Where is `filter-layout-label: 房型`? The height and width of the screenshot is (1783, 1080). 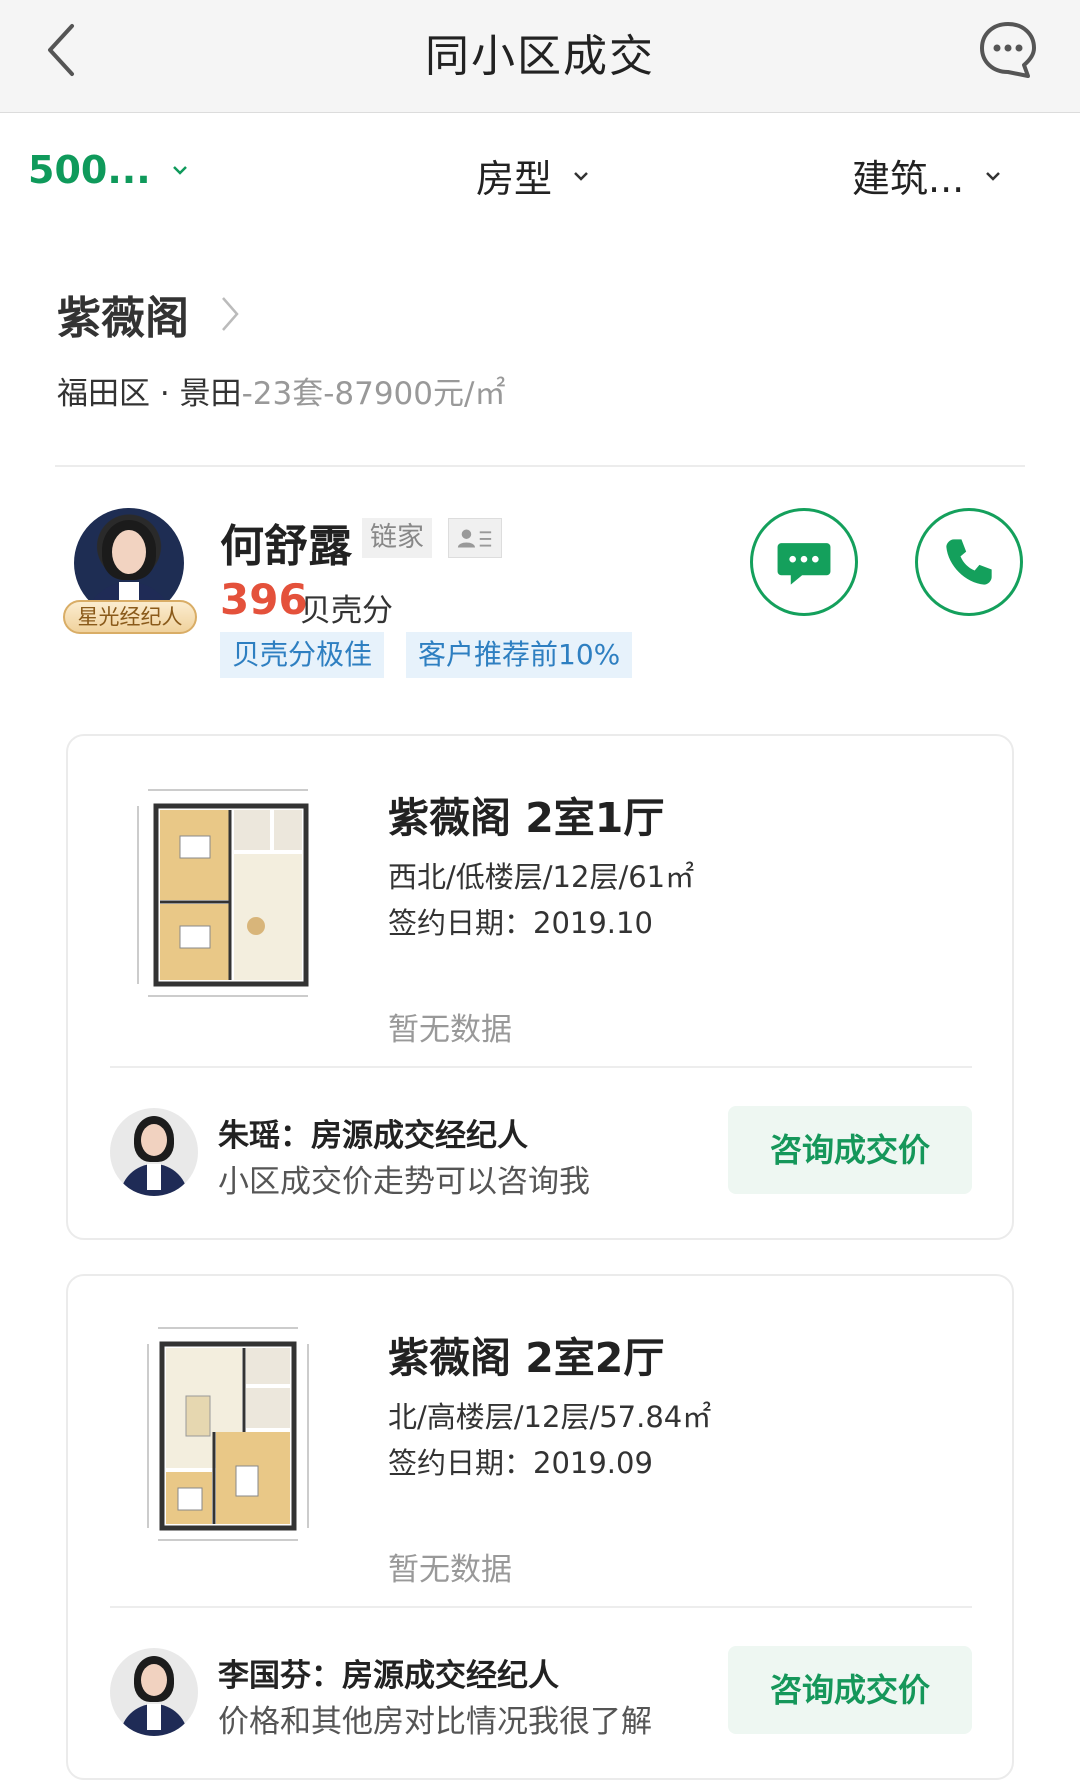
filter-layout-label: 房型 is located at coordinates (514, 179).